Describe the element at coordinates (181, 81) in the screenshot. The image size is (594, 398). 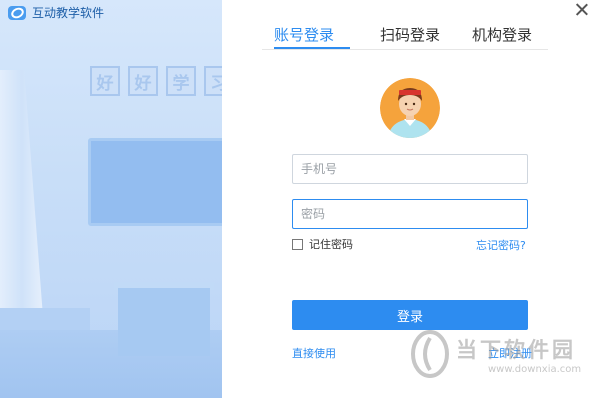
I see `wall-sign-char: 学` at that location.